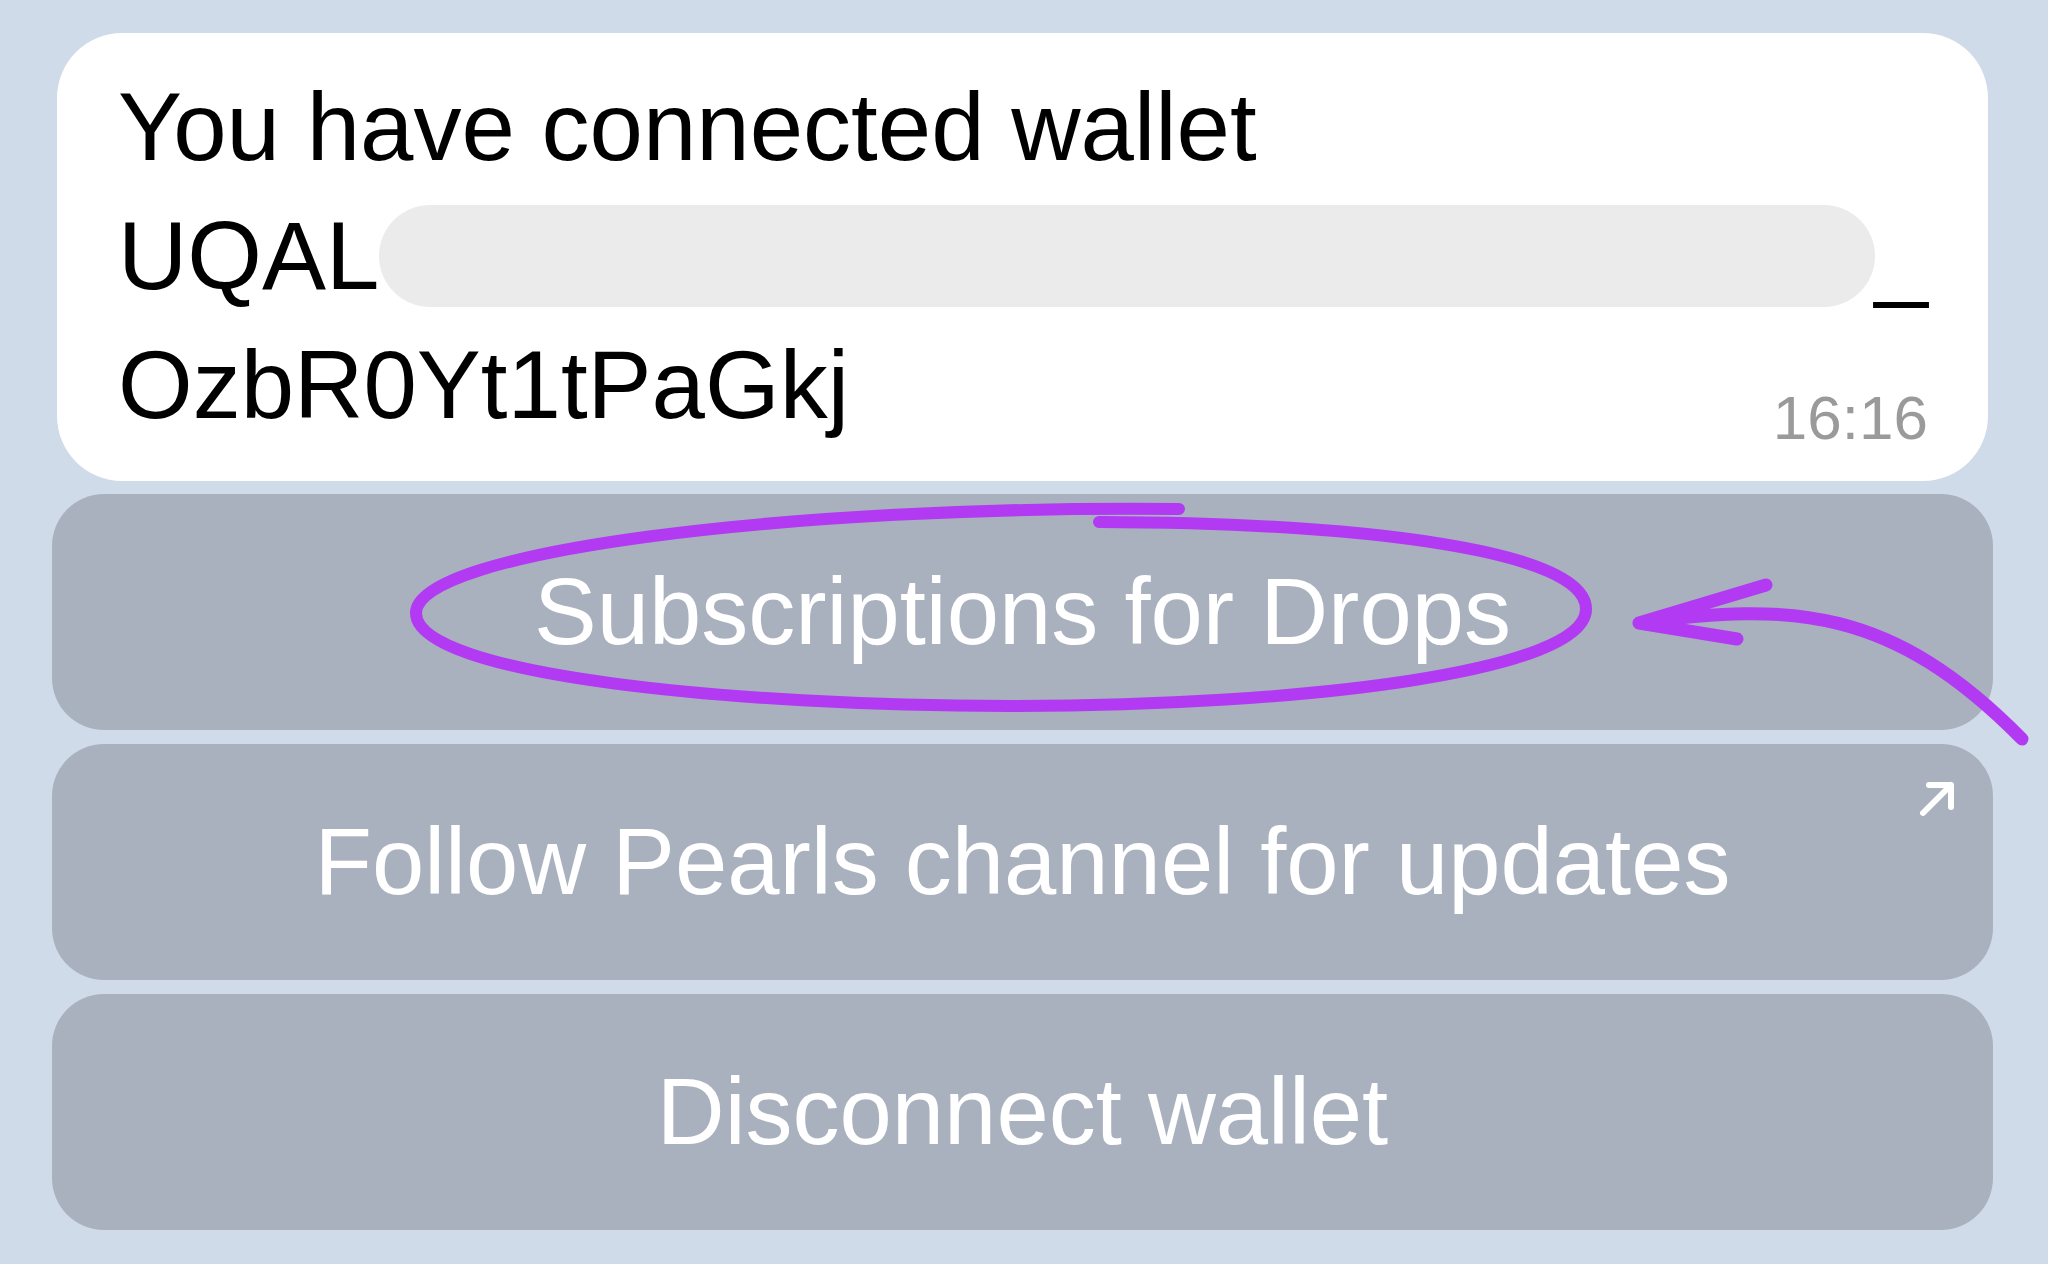 Image resolution: width=2048 pixels, height=1264 pixels. Describe the element at coordinates (687, 127) in the screenshot. I see `message-text: You have connected wallet` at that location.